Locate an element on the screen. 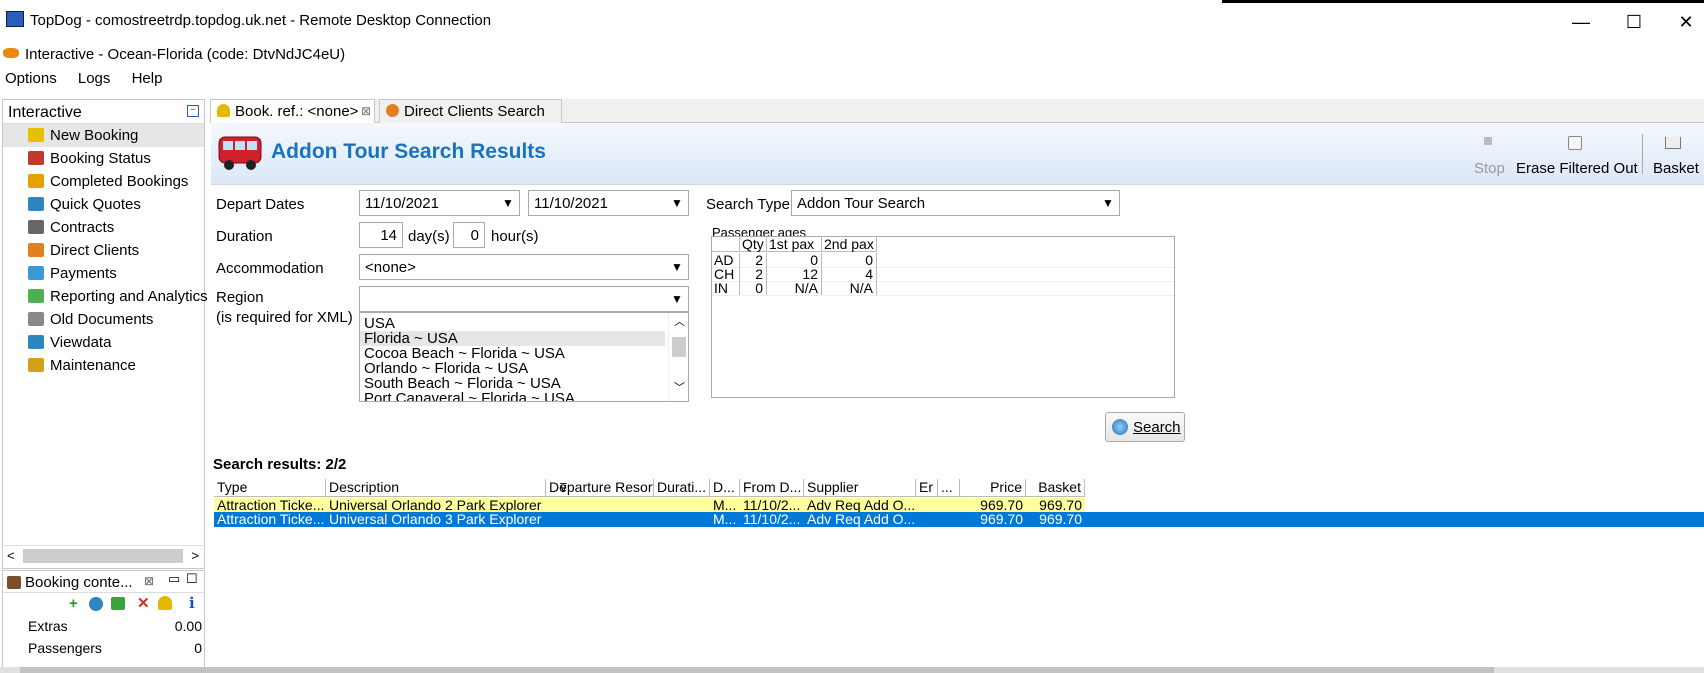  sidebar-item-quick-quotes: Quick Quotes is located at coordinates (103, 204).